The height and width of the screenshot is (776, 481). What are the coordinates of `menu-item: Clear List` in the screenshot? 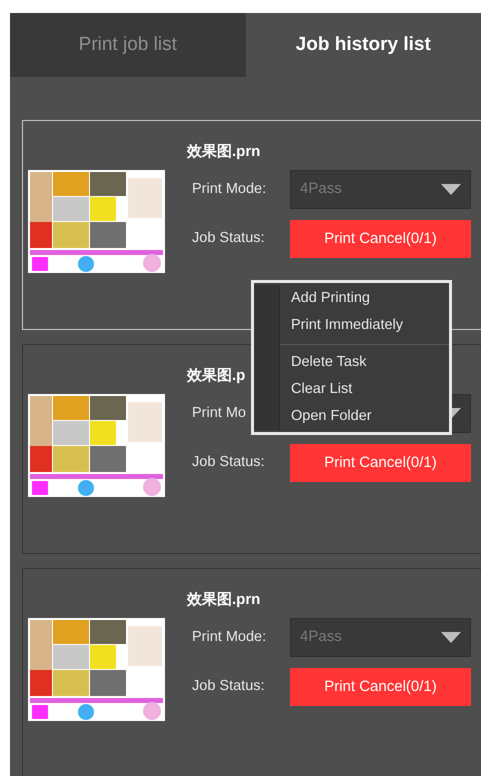 It's located at (364, 389).